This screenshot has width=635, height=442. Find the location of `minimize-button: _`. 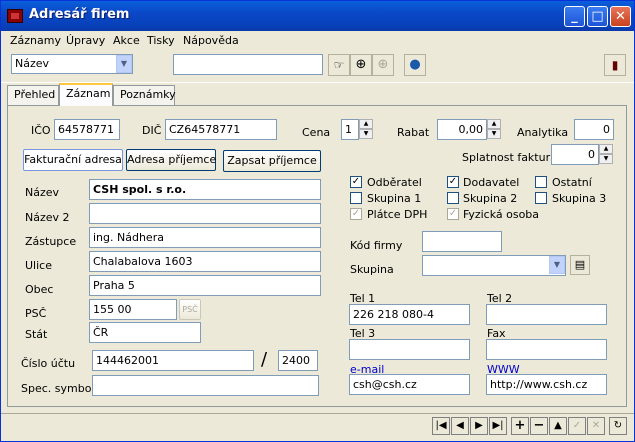

minimize-button: _ is located at coordinates (574, 16).